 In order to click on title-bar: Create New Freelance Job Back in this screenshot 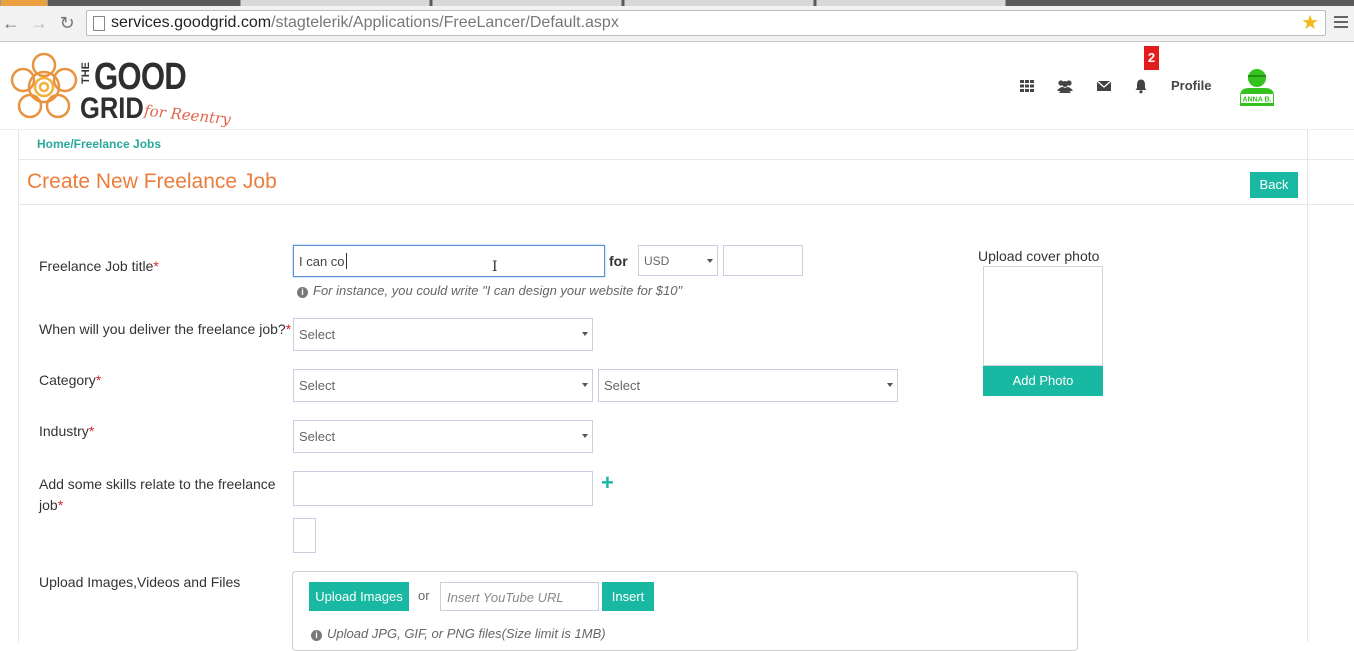, I will do `click(663, 182)`.